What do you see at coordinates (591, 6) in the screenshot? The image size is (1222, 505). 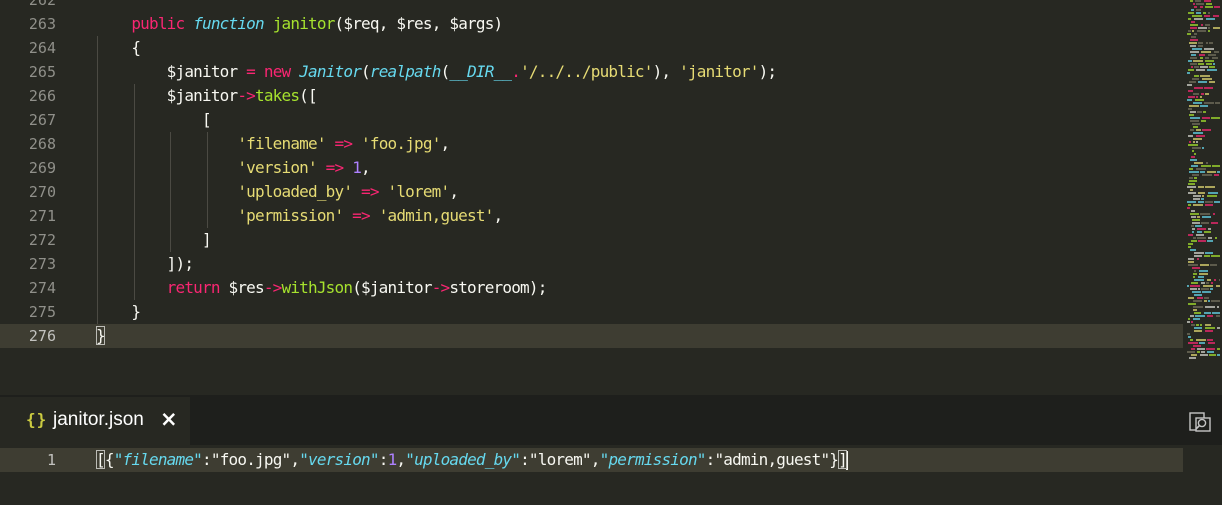 I see `code-line-partial: 262` at bounding box center [591, 6].